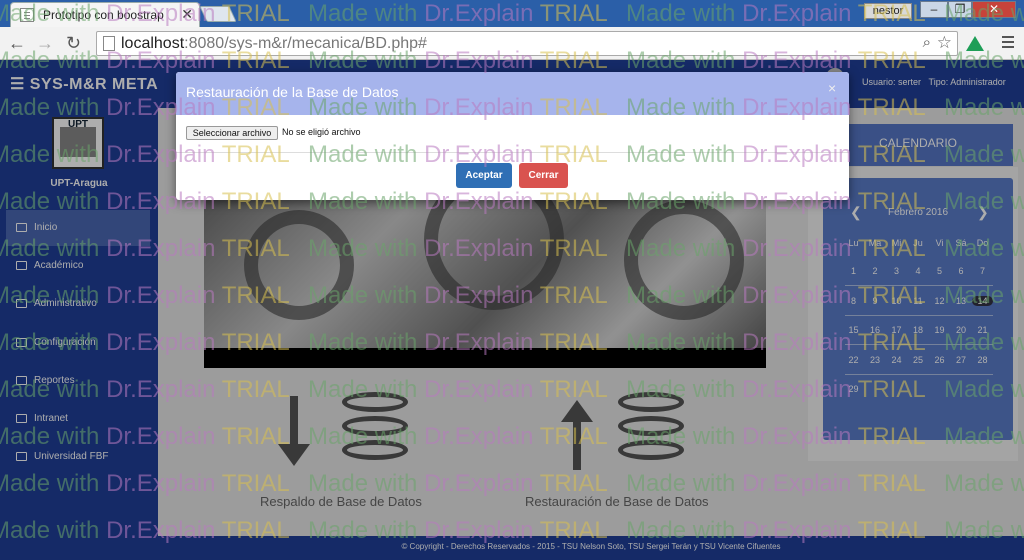  Describe the element at coordinates (944, 43) in the screenshot. I see `bookmark-star-icon: ☆` at that location.